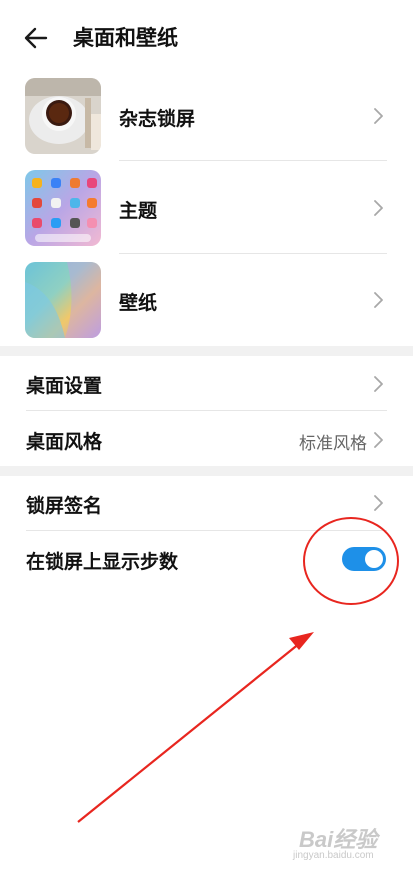 This screenshot has width=413, height=870. I want to click on tile-label: 壁纸, so click(138, 303).